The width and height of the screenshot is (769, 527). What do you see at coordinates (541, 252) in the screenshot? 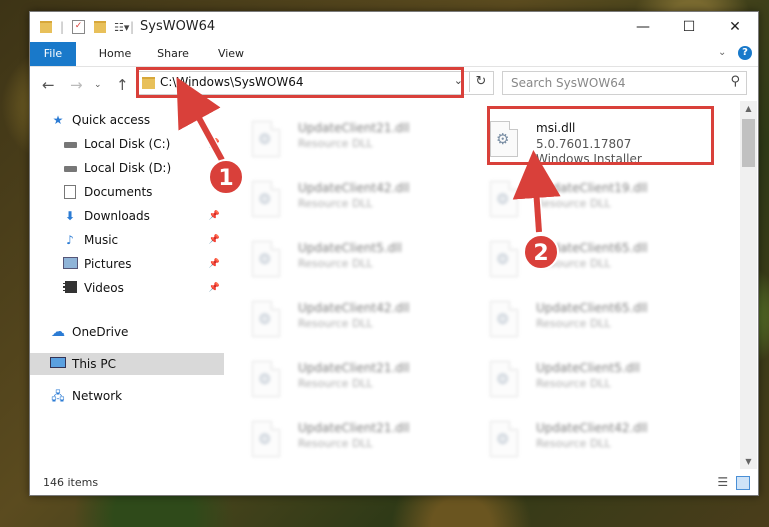
I see `step-badge-2: 2` at bounding box center [541, 252].